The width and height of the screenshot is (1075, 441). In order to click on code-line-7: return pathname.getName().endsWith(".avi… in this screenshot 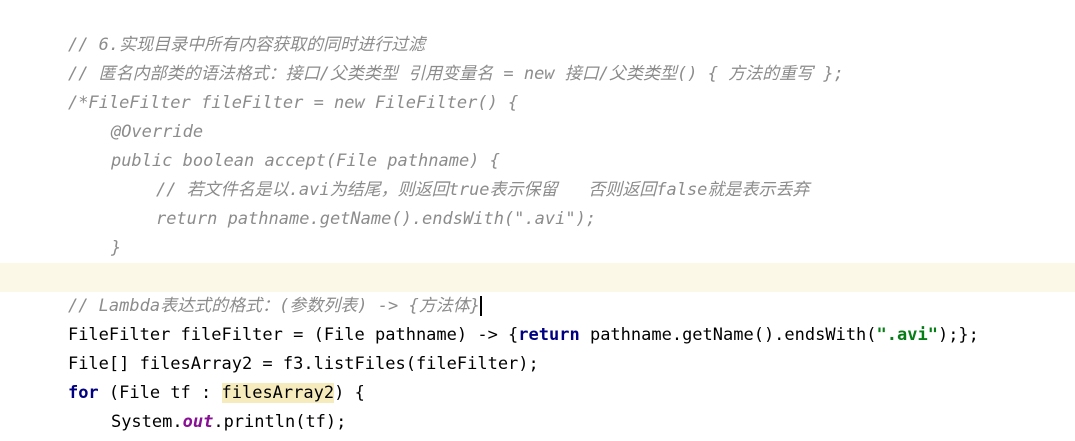, I will do `click(537, 202)`.